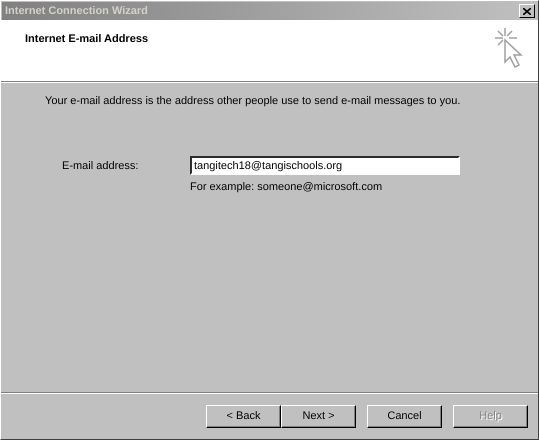 This screenshot has height=440, width=539. Describe the element at coordinates (318, 416) in the screenshot. I see `wizard-button: Next >` at that location.